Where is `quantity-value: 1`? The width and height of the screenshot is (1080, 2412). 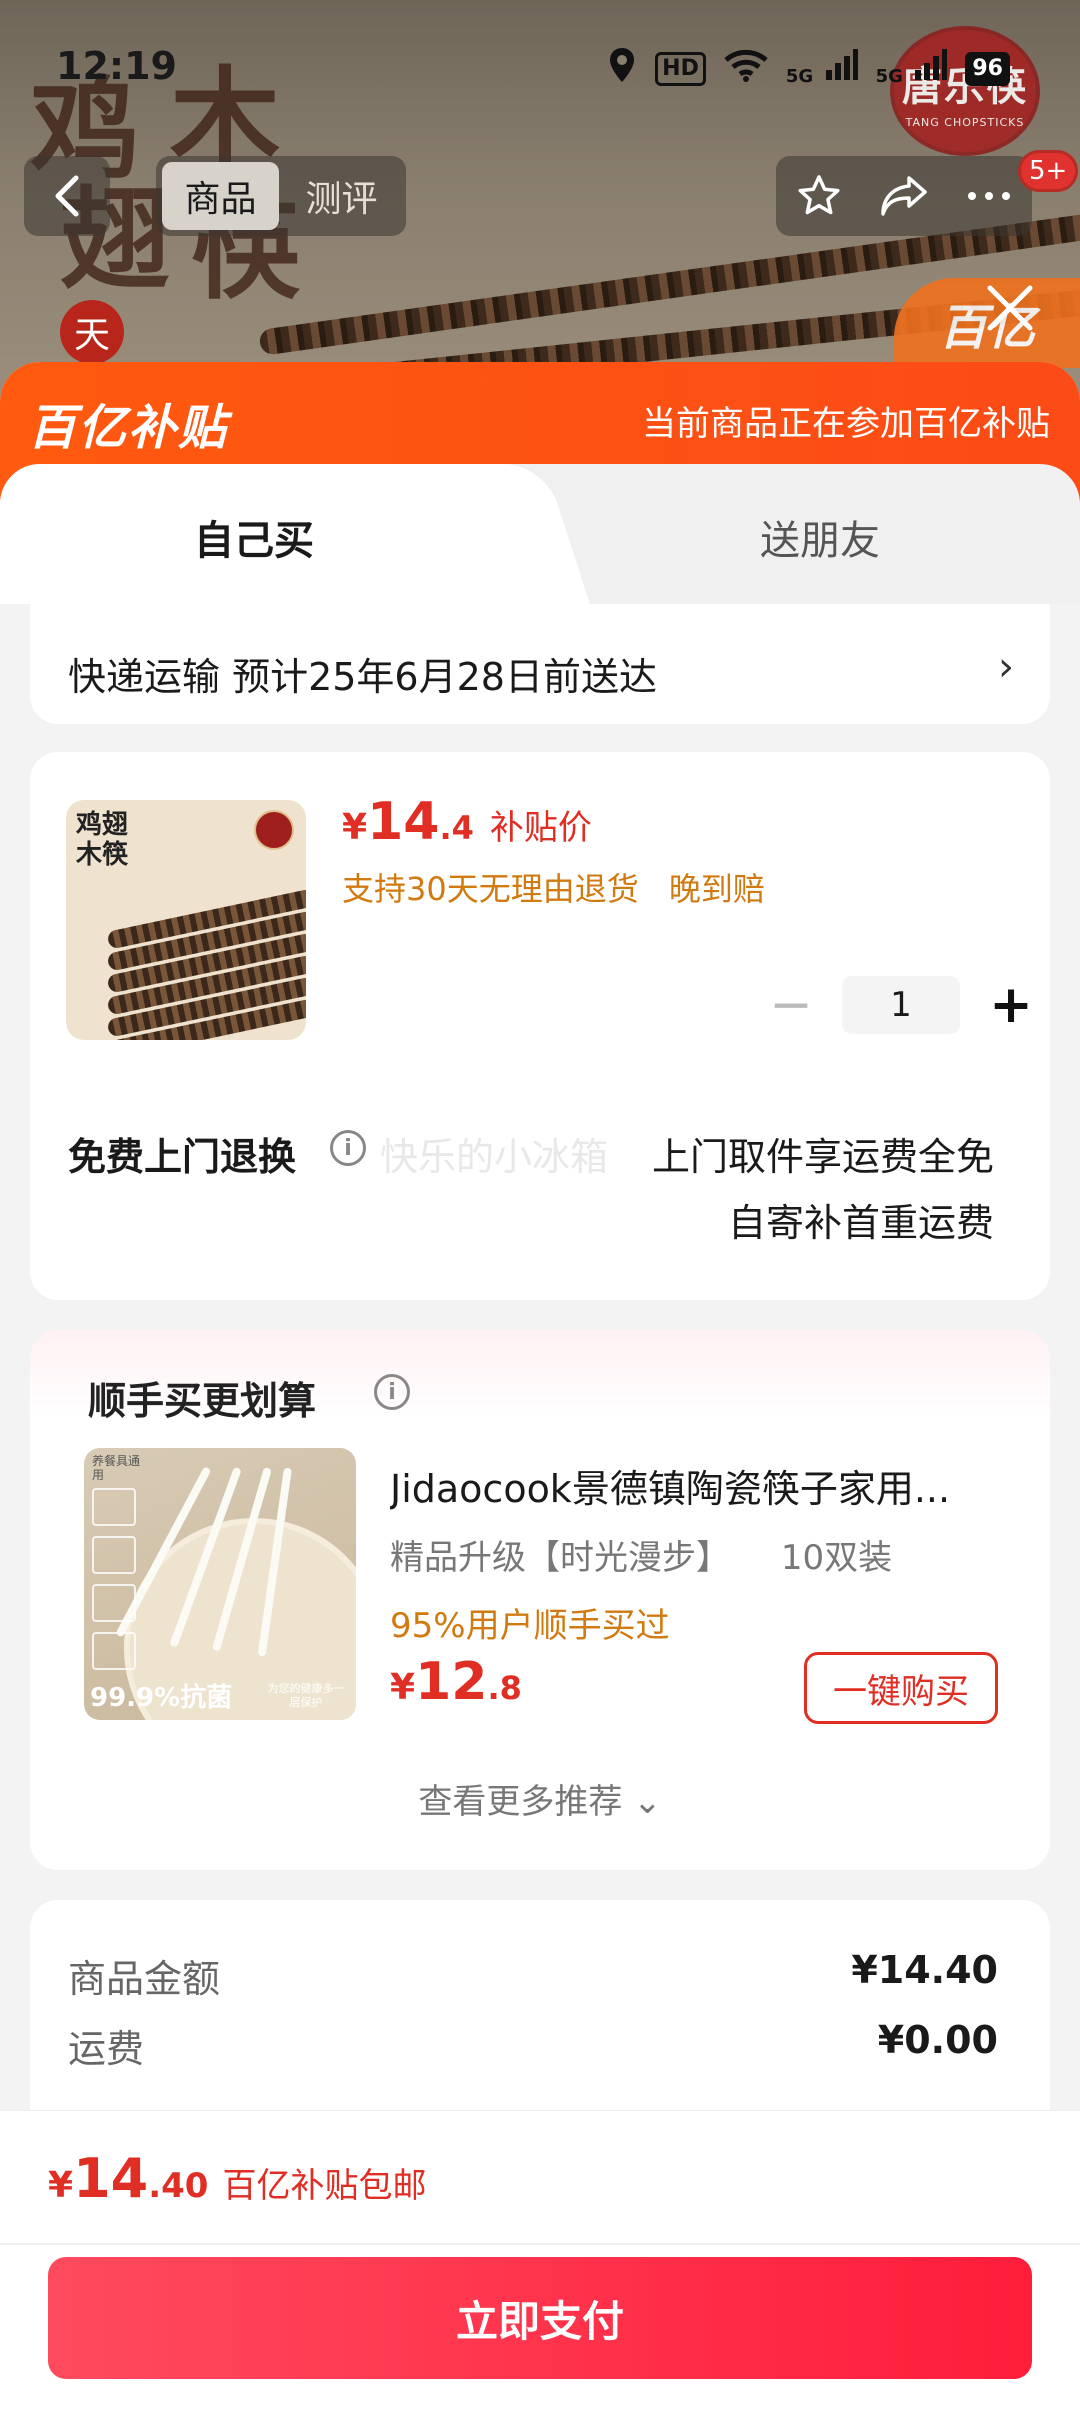 quantity-value: 1 is located at coordinates (901, 1005).